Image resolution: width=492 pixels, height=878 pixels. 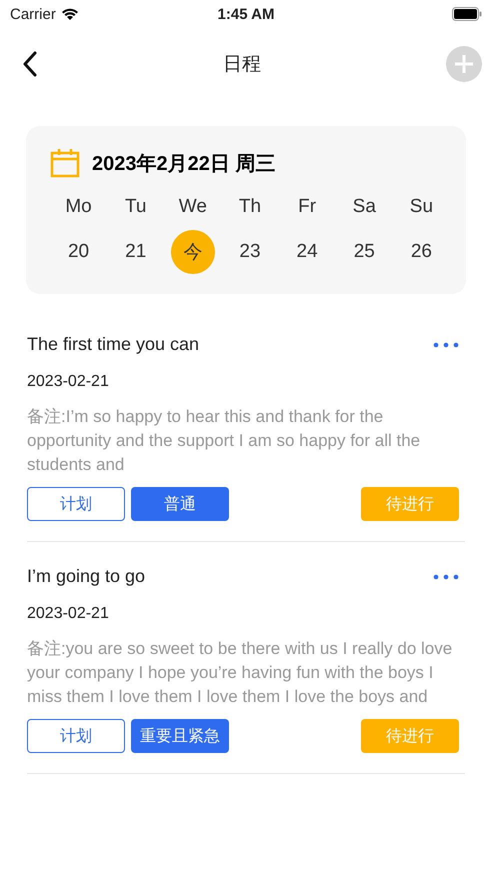 What do you see at coordinates (421, 252) in the screenshot?
I see `calendar-day: 26` at bounding box center [421, 252].